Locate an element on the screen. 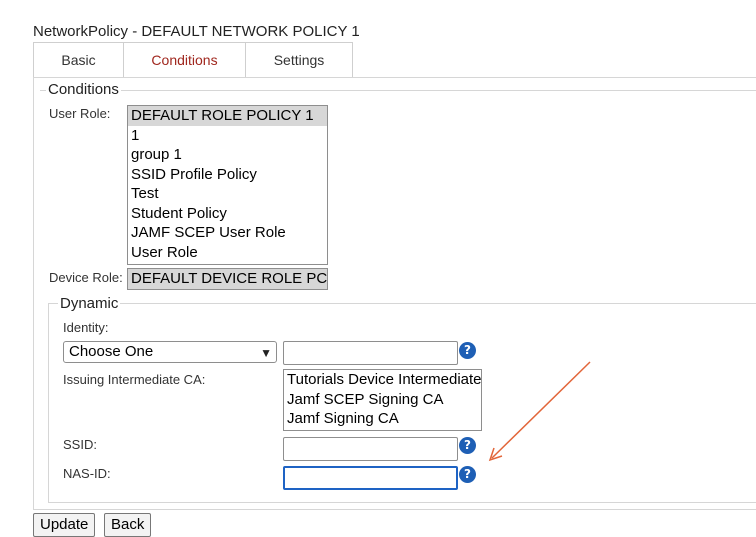  nas-id-label: NAS-ID: is located at coordinates (87, 473).